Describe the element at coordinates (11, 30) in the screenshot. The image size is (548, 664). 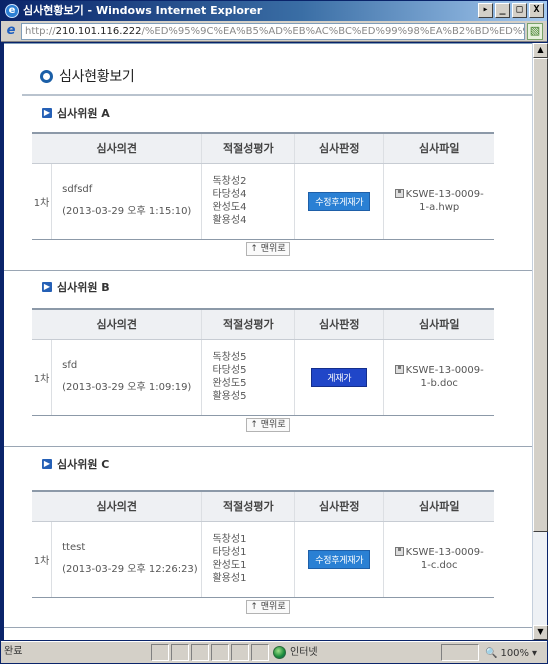
I see `page-icon: e` at that location.